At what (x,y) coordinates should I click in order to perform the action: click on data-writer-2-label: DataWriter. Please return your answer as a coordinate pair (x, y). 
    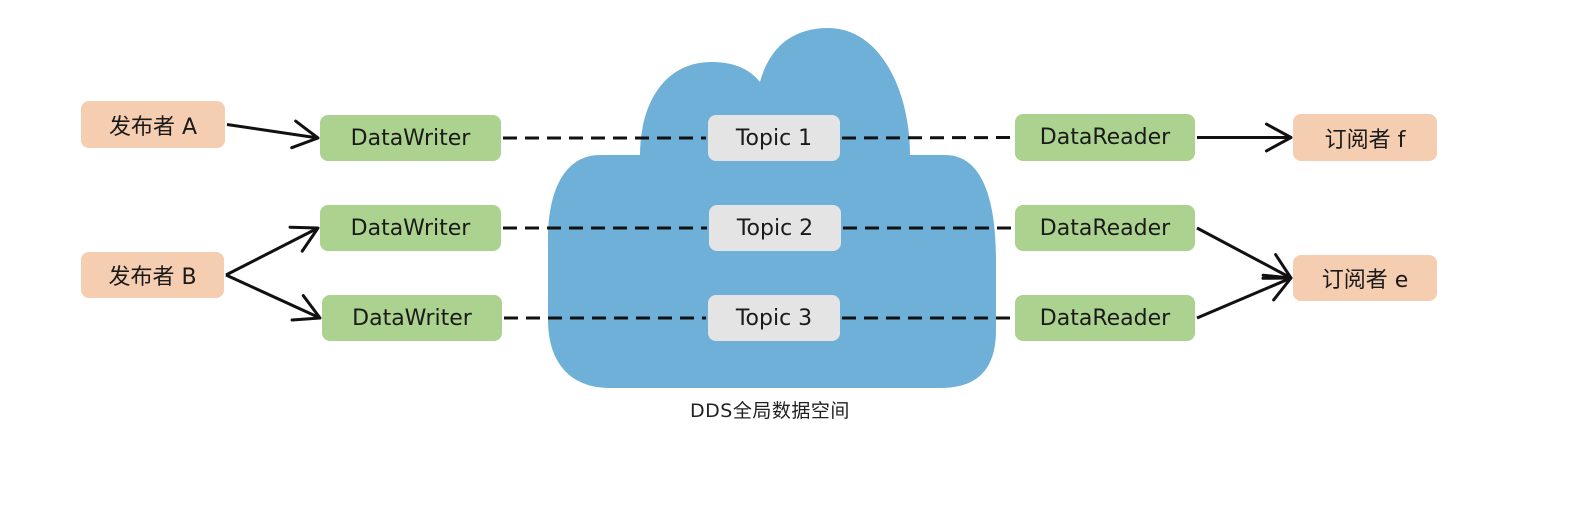
    Looking at the image, I should click on (410, 228).